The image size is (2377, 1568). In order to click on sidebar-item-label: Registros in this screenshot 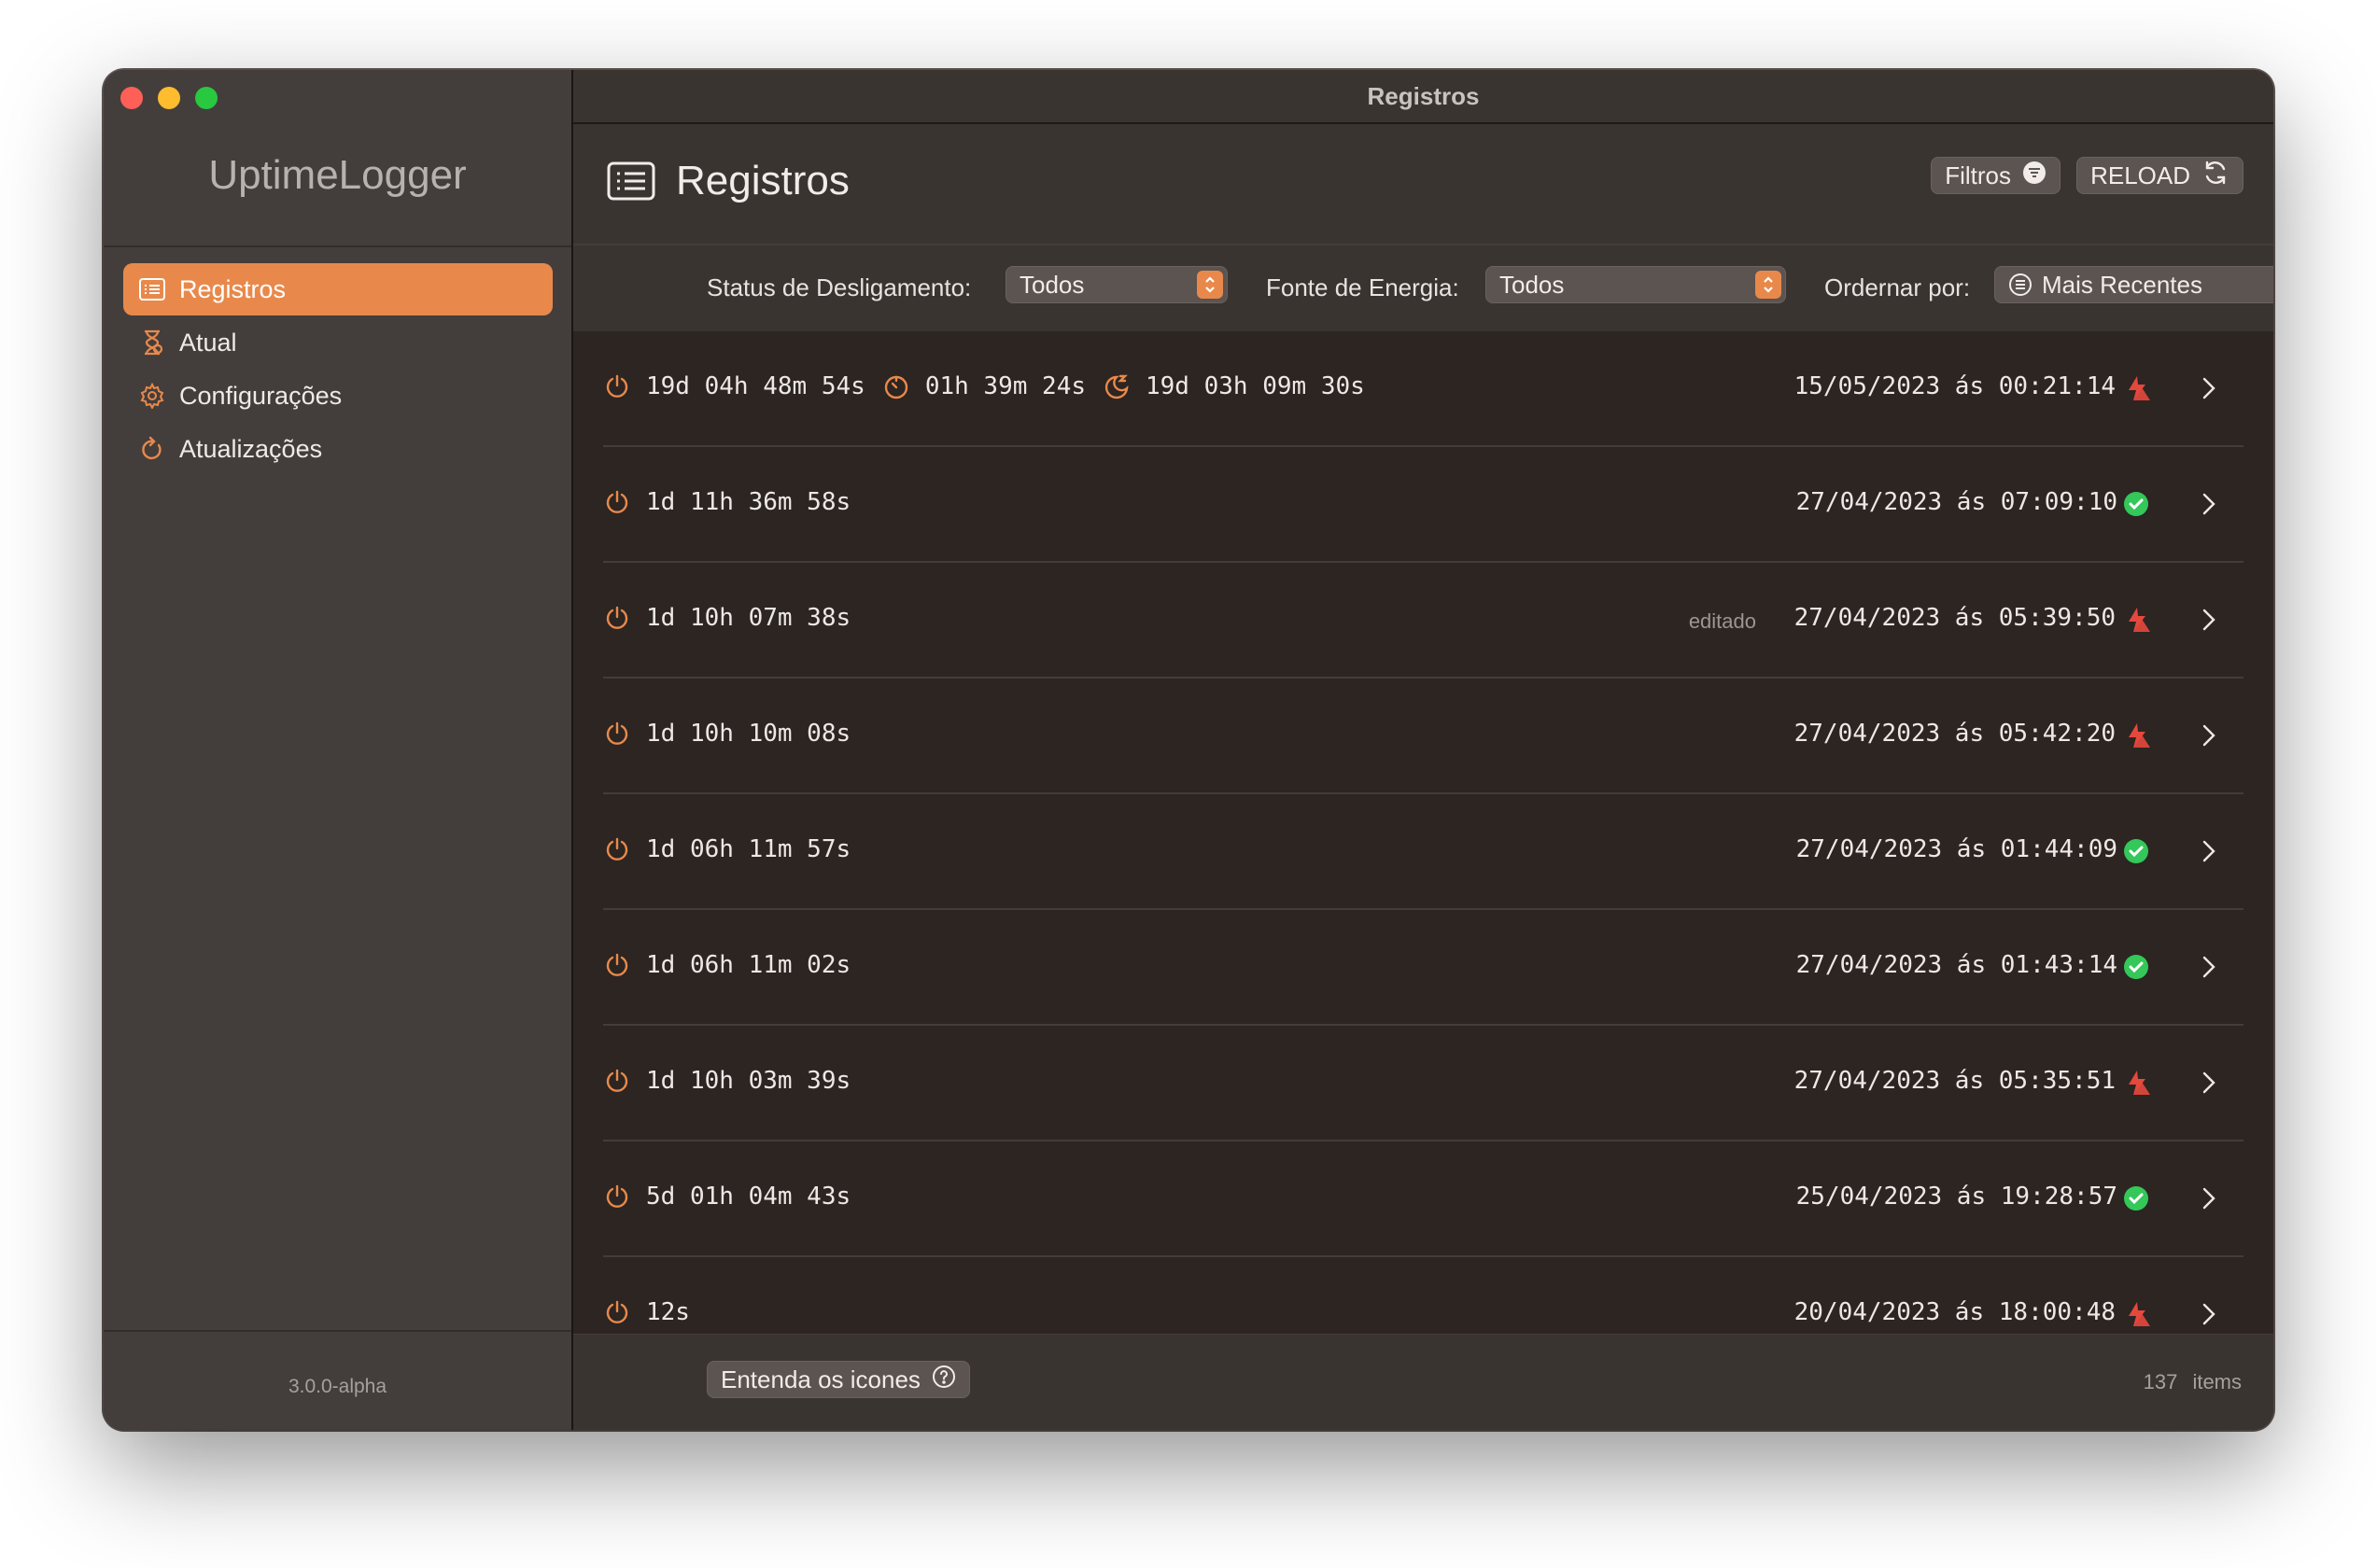, I will do `click(233, 288)`.